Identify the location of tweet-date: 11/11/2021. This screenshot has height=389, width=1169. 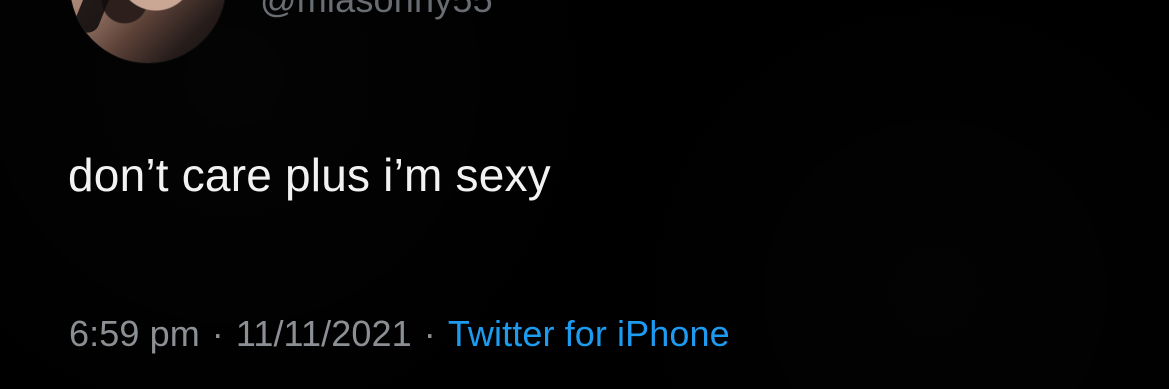
(324, 334).